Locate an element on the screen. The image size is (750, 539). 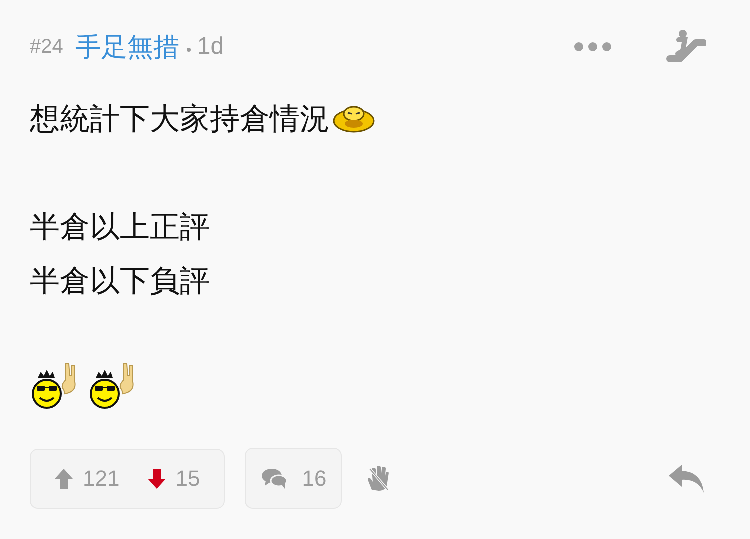
escalator-icon is located at coordinates (686, 47).